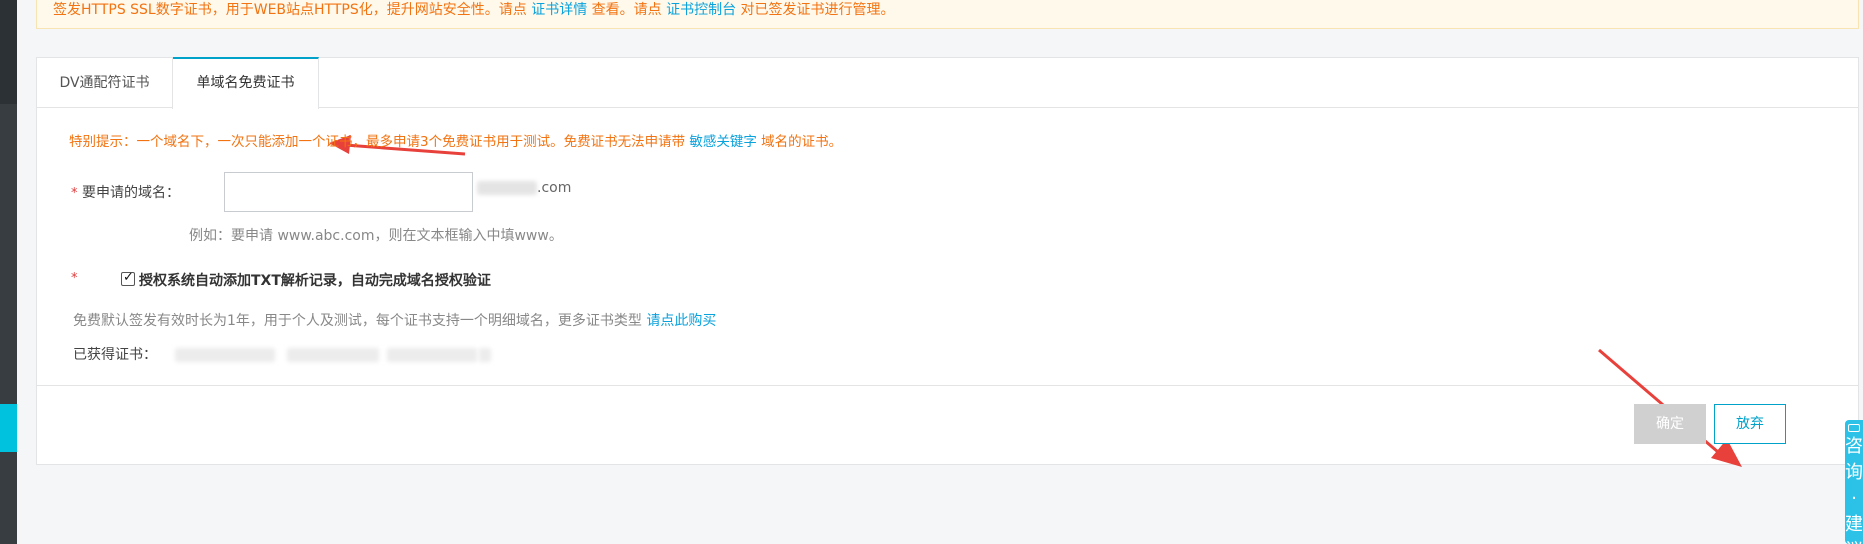 Image resolution: width=1863 pixels, height=544 pixels. I want to click on auth-checkbox-label: 授权系统自动添加TXT解析记录，自动完成域名授权验证, so click(315, 280).